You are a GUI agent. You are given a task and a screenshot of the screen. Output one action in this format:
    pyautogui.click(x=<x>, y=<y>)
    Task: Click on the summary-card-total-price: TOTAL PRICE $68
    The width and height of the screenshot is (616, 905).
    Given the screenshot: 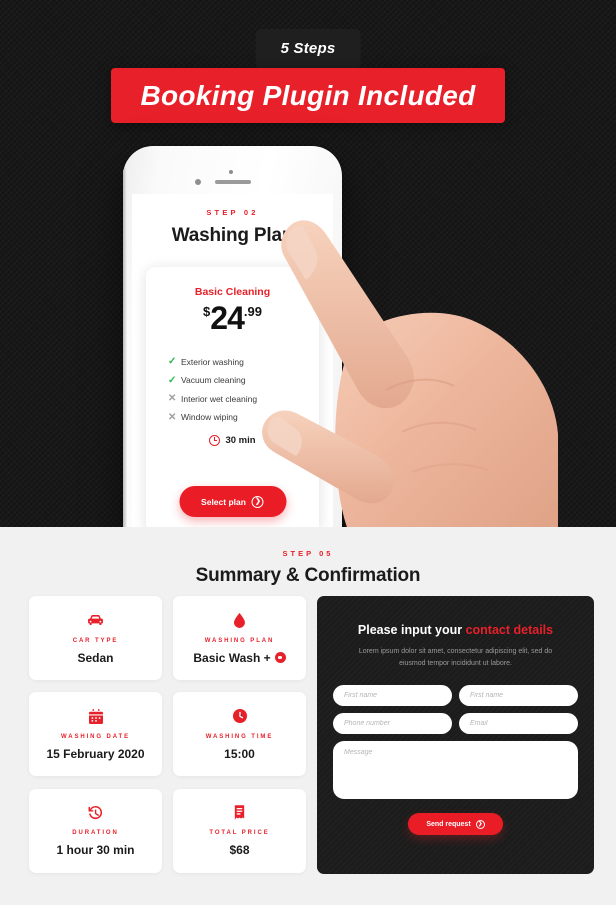 What is the action you would take?
    pyautogui.click(x=239, y=830)
    